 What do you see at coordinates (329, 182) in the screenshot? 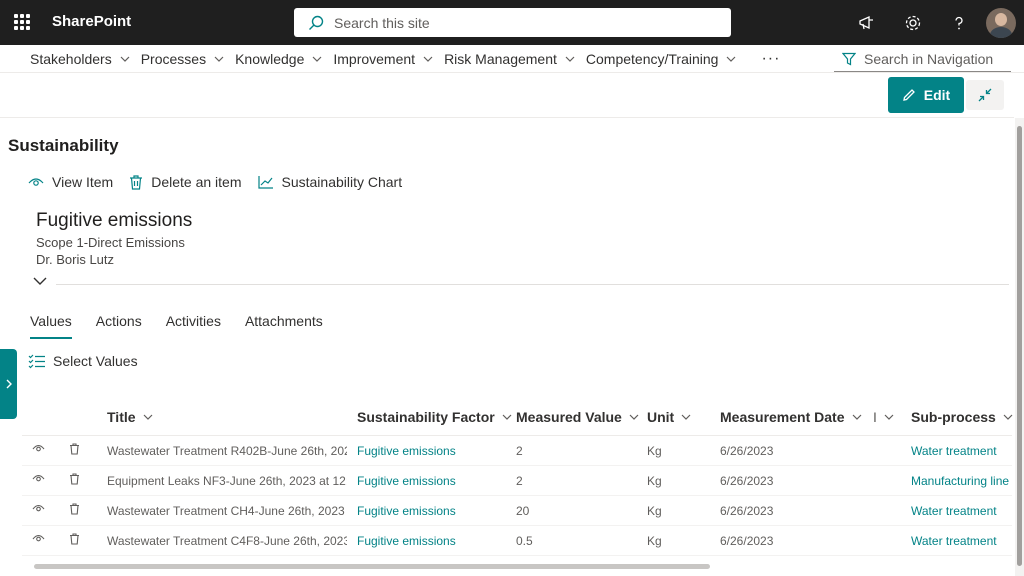
I see `sustainability-chart-button: Sustainability Chart` at bounding box center [329, 182].